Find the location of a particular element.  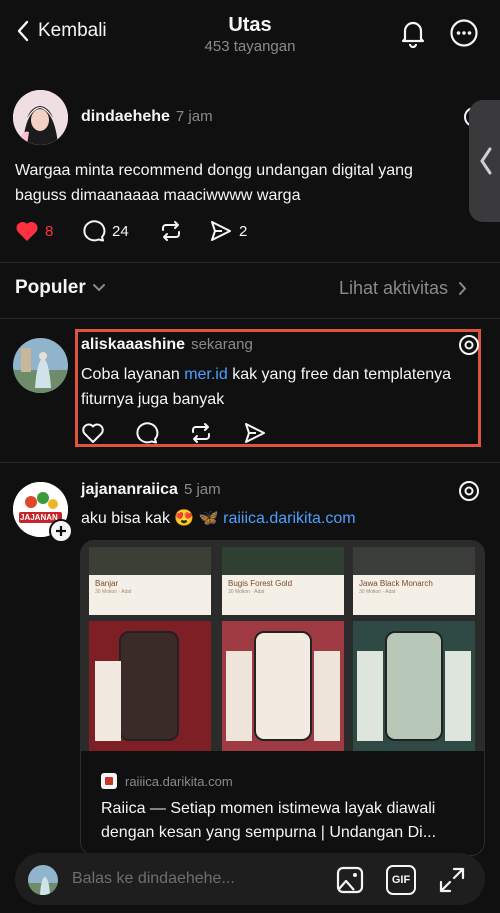

template-preview-red is located at coordinates (283, 686).